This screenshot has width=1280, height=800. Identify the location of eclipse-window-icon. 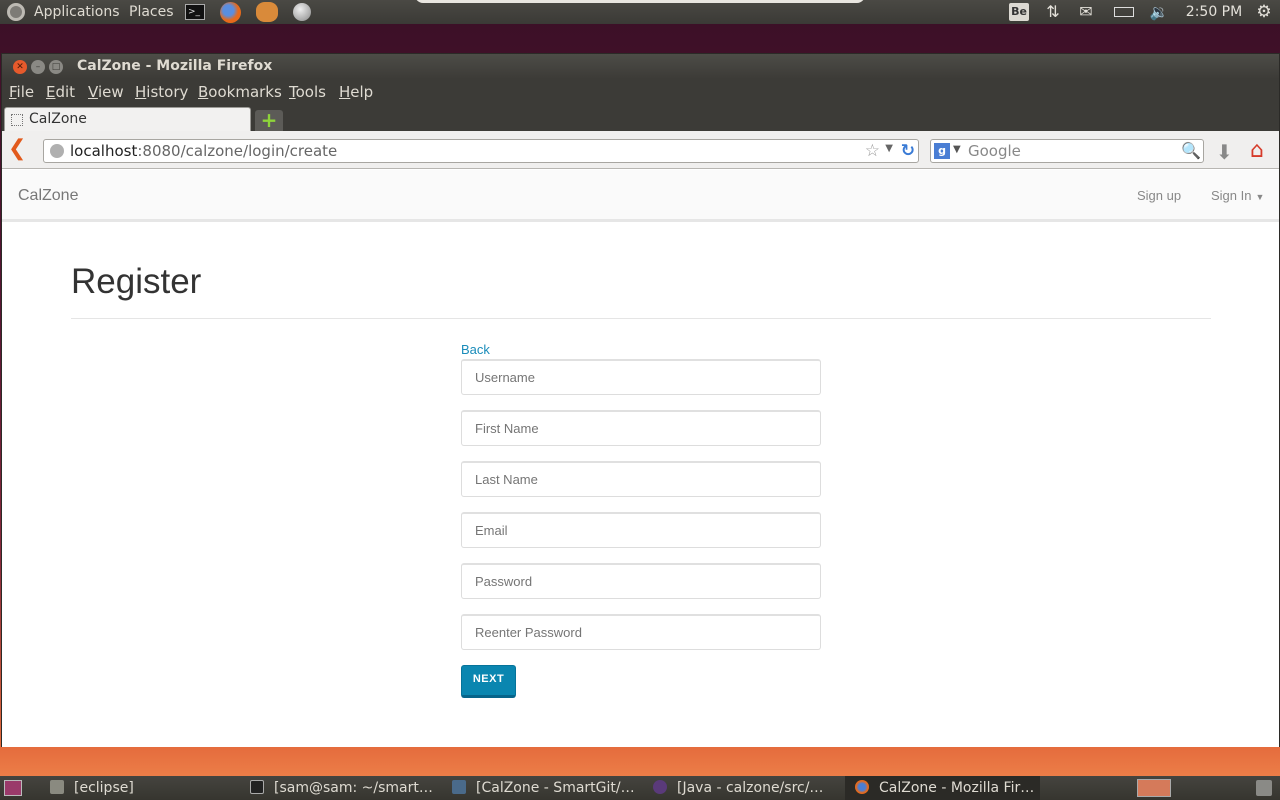
(57, 787).